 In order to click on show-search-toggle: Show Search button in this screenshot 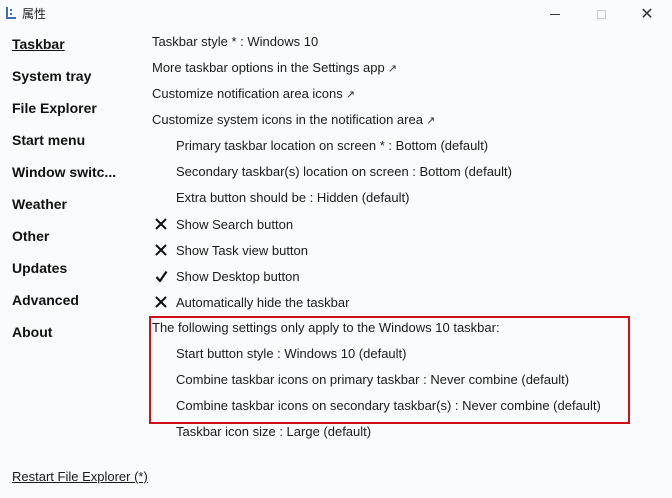, I will do `click(222, 224)`.